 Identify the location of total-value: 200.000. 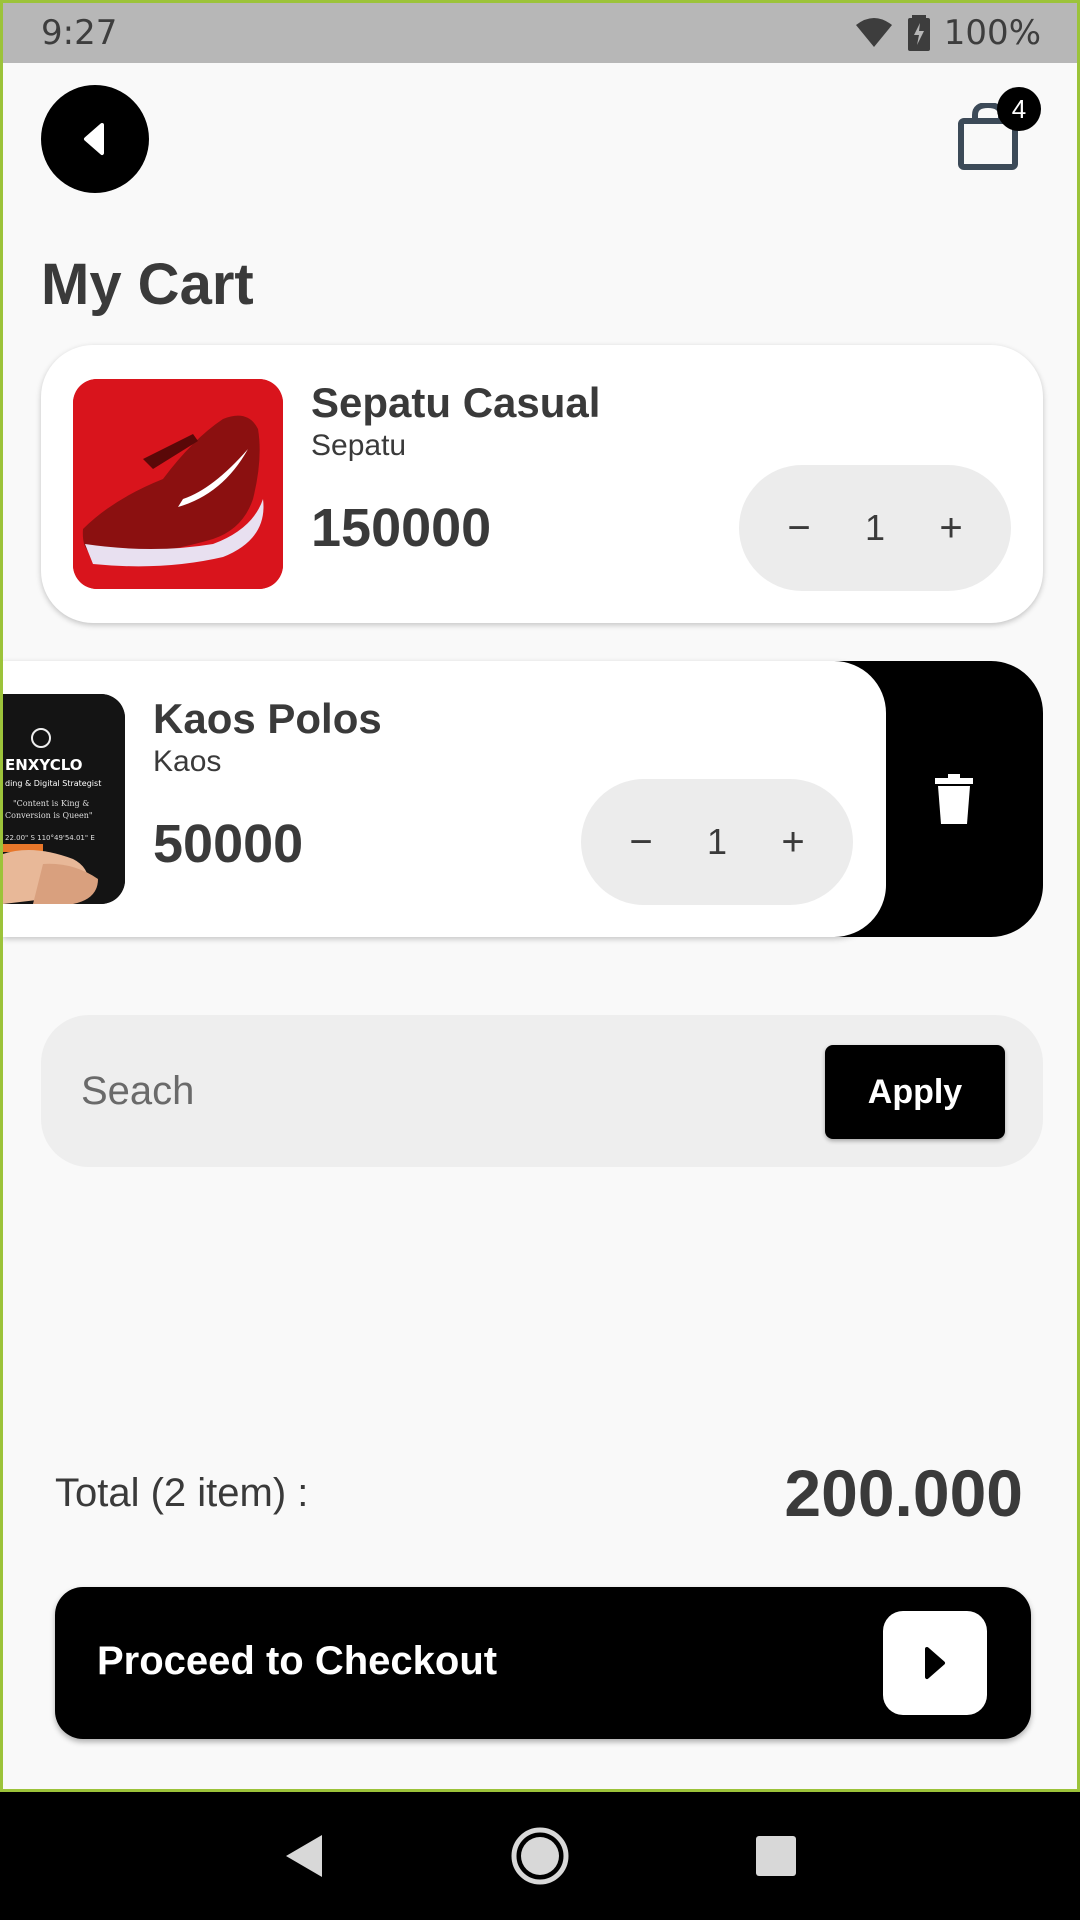
(903, 1493).